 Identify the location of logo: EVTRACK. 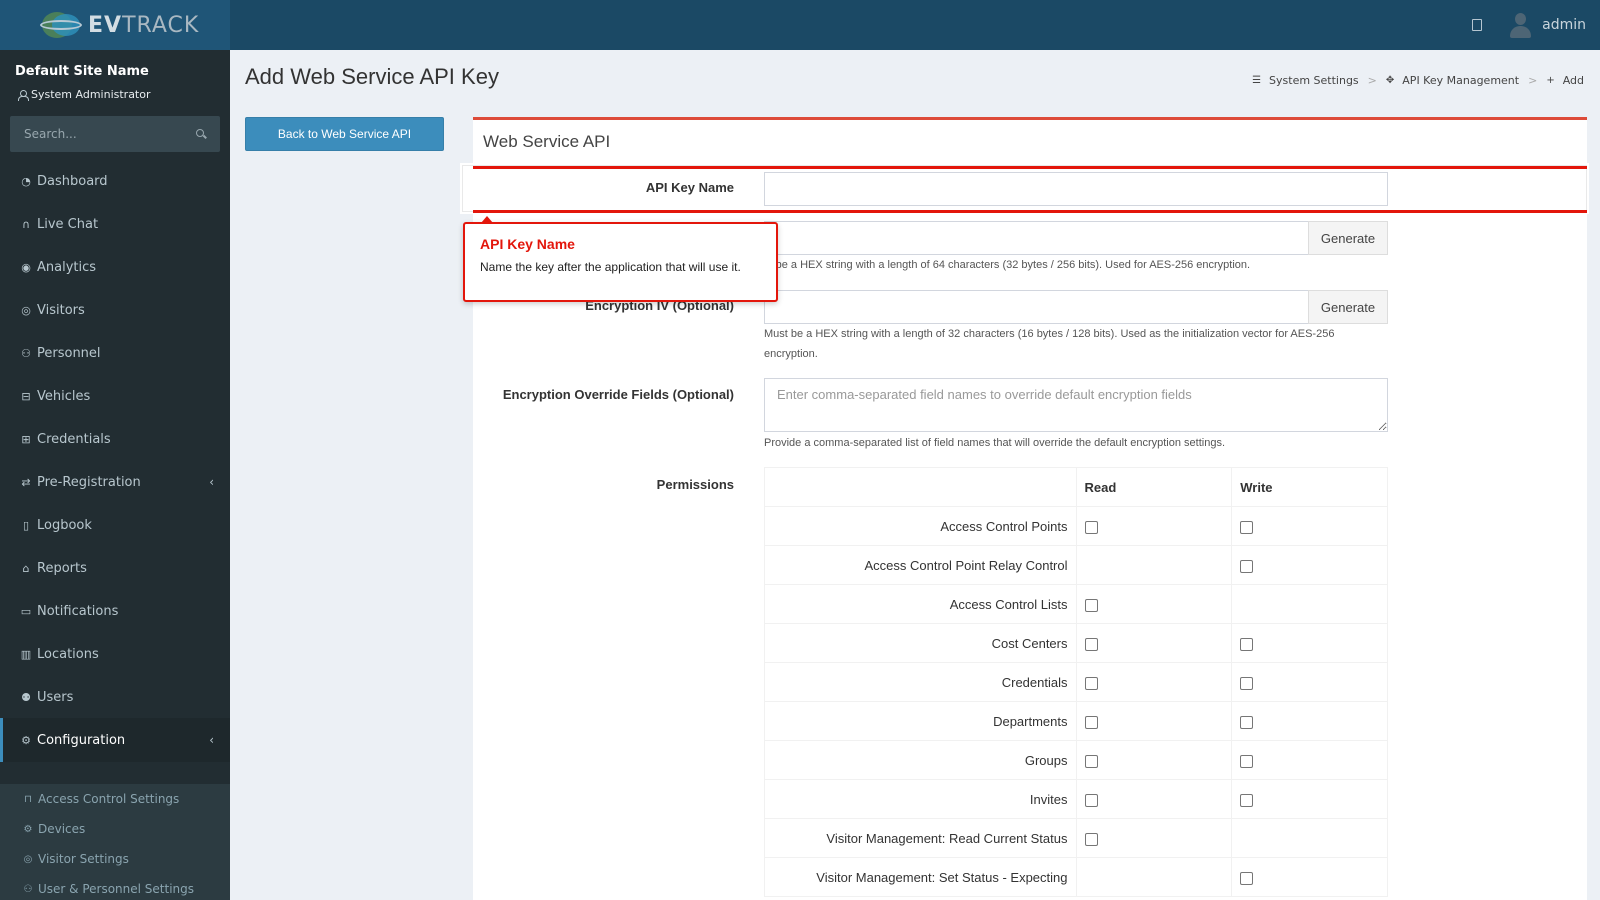
(115, 25).